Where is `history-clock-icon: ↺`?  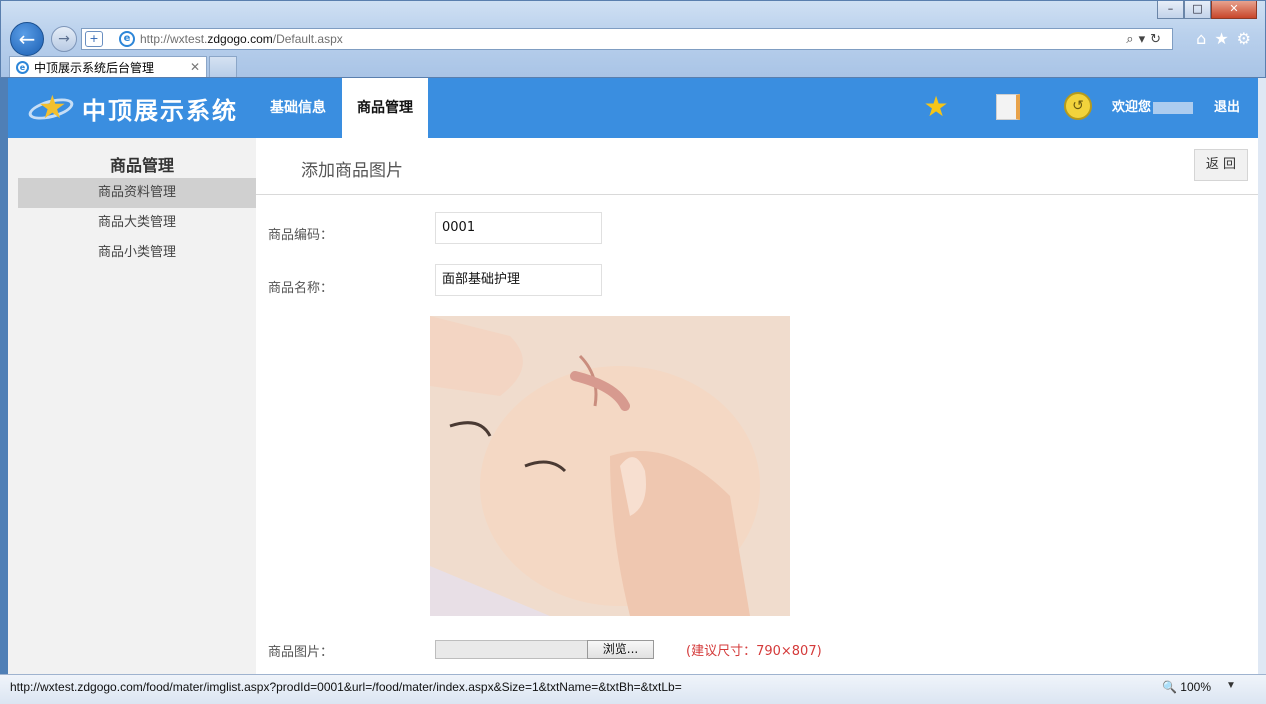 history-clock-icon: ↺ is located at coordinates (1078, 106).